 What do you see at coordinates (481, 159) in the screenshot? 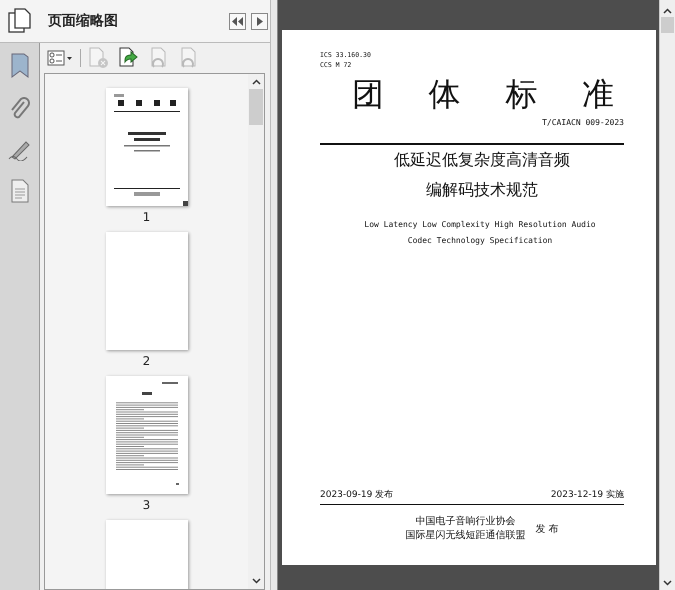
I see `chinese-title: 低延迟低复杂度高清音频` at bounding box center [481, 159].